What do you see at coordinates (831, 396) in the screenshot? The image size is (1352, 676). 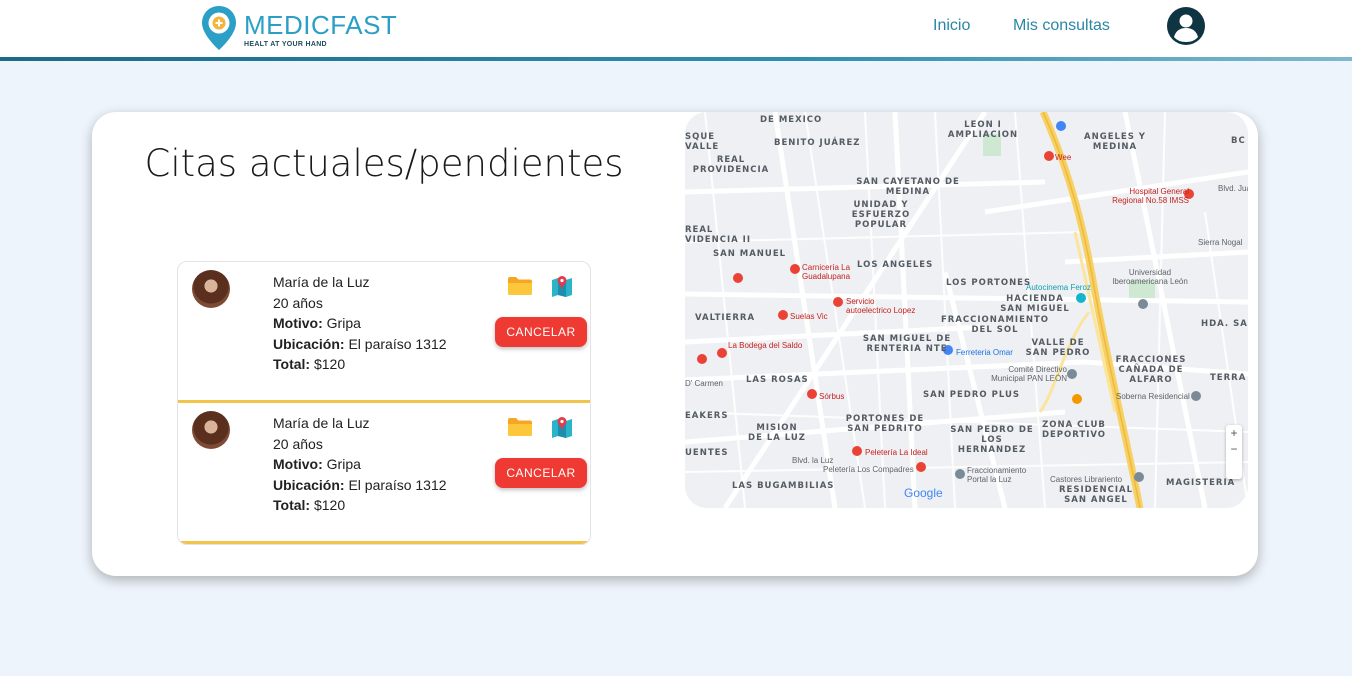 I see `map-poi-label: Sórbus` at bounding box center [831, 396].